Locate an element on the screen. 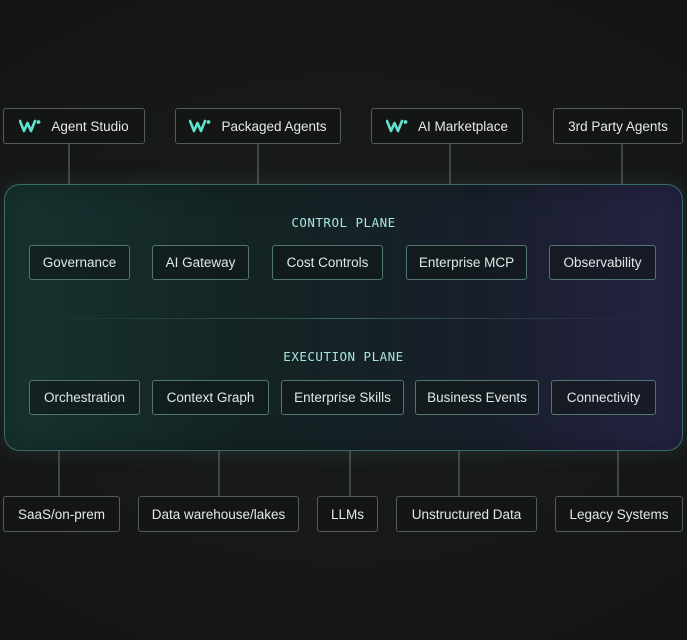 This screenshot has height=640, width=687. source-agent-studio: Agent Studio is located at coordinates (74, 126).